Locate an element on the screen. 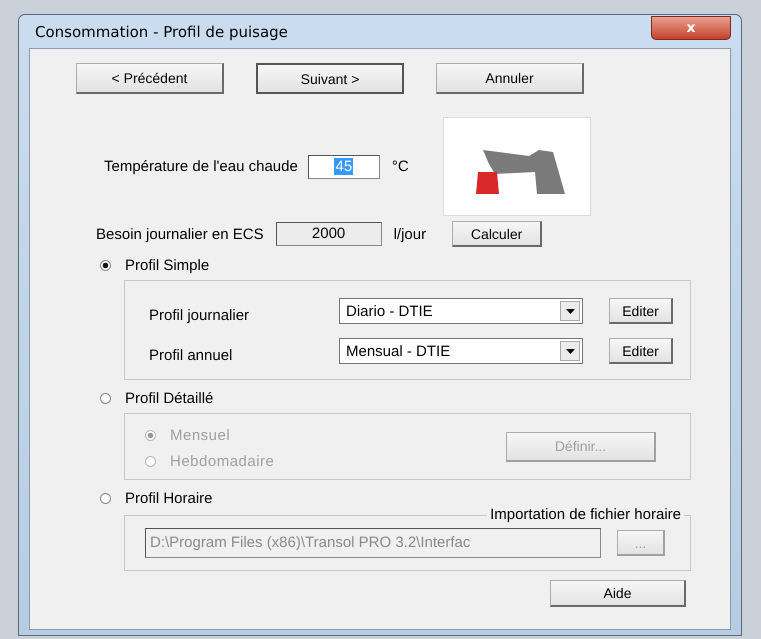 This screenshot has height=639, width=761. group-legend: Importation de fichier horaire is located at coordinates (585, 514).